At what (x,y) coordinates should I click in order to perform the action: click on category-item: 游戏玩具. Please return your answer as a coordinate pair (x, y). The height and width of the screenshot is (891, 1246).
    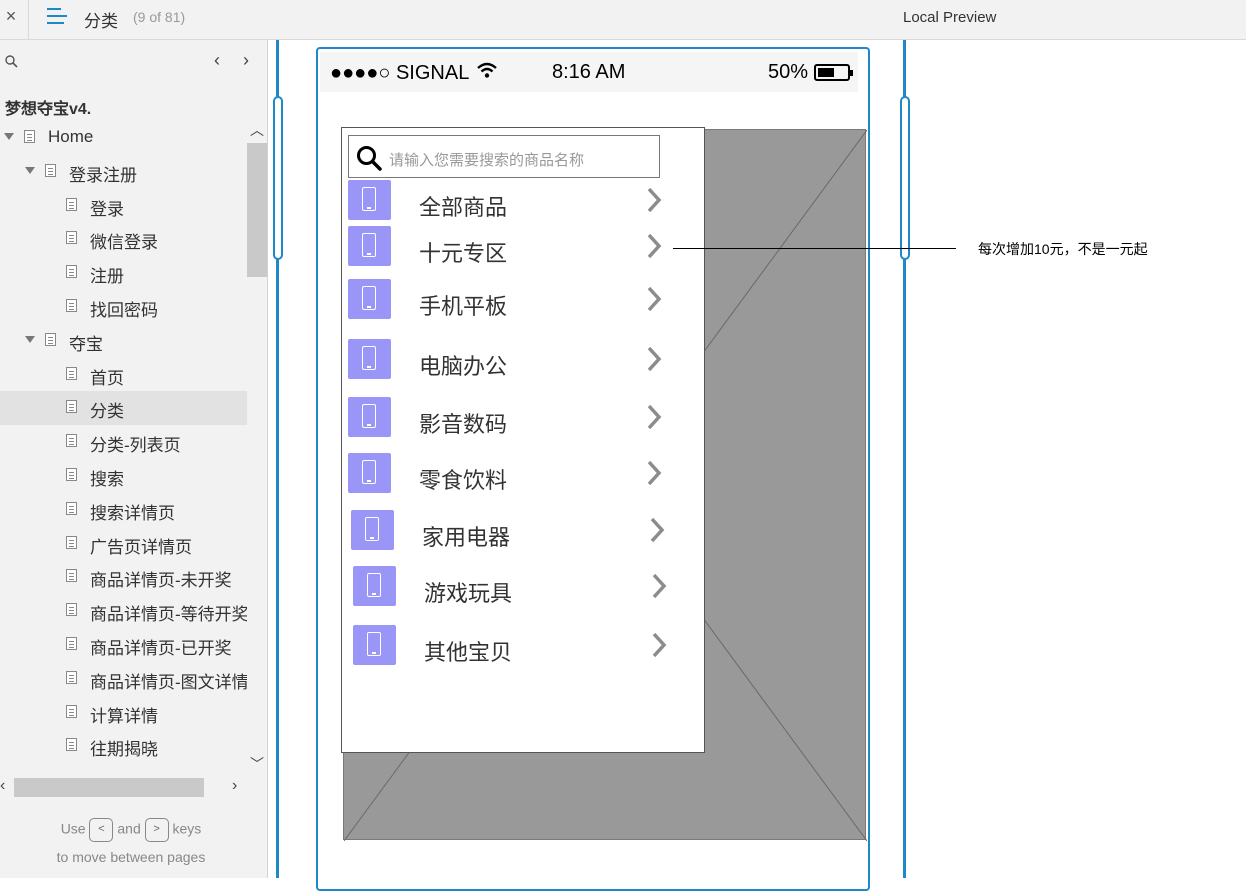
    Looking at the image, I should click on (518, 588).